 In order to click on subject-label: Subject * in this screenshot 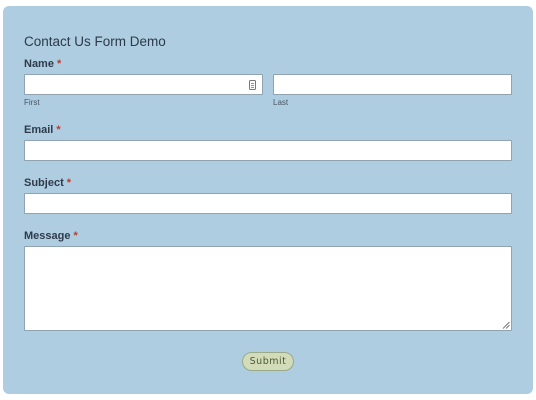, I will do `click(47, 183)`.